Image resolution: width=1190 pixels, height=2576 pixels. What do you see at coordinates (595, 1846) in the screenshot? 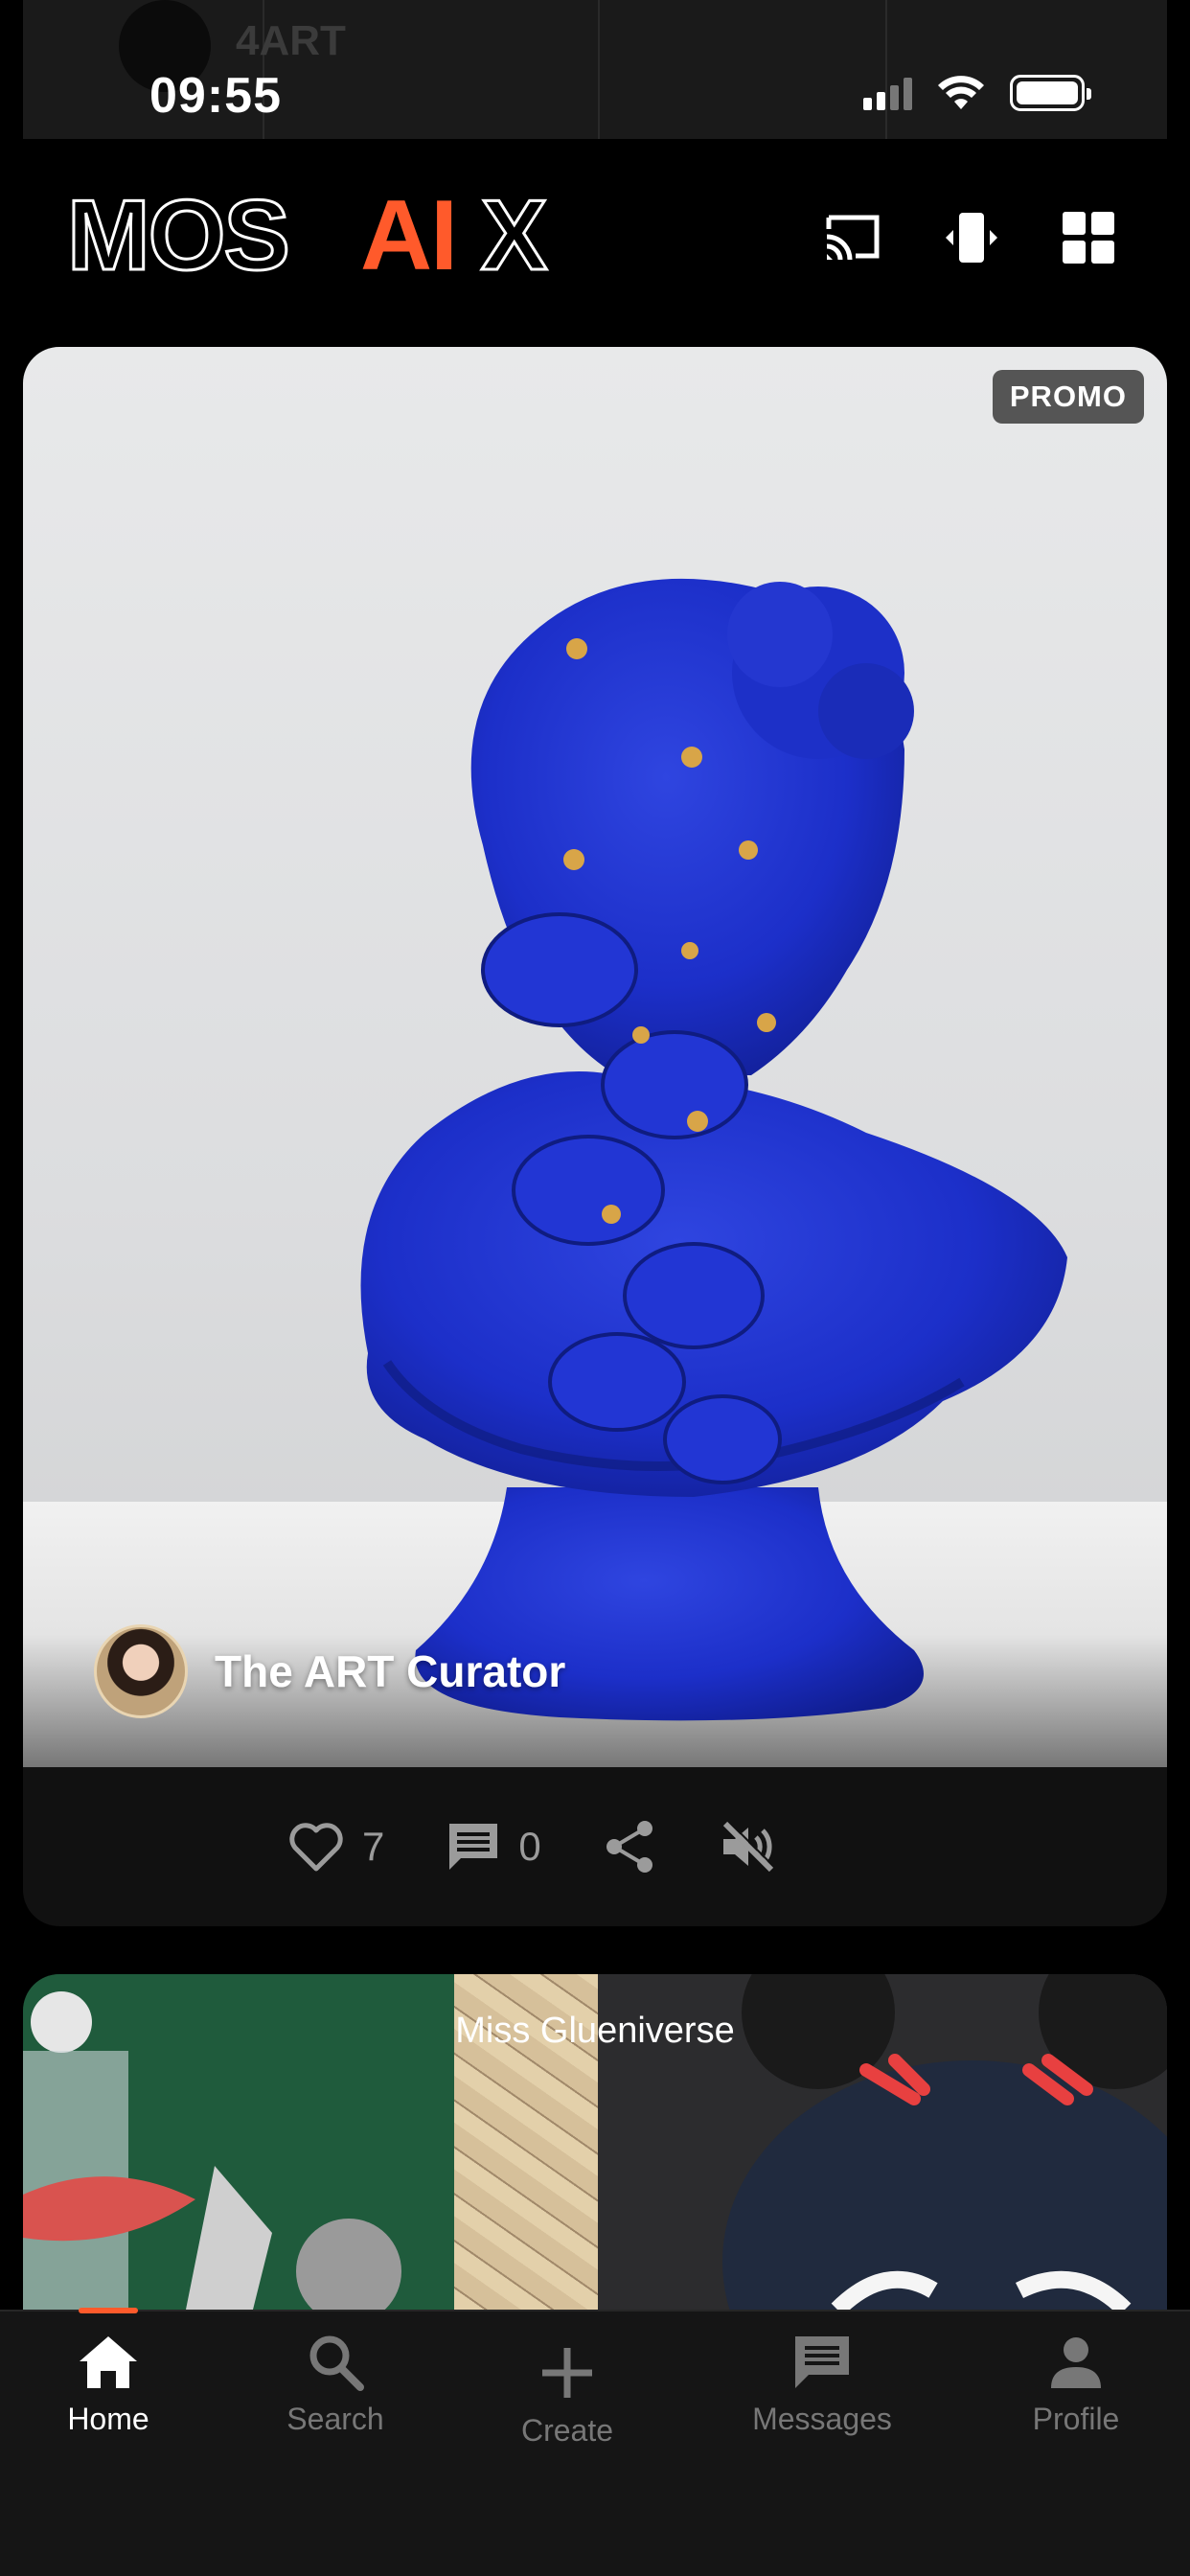
I see `post-actions: 7 0` at bounding box center [595, 1846].